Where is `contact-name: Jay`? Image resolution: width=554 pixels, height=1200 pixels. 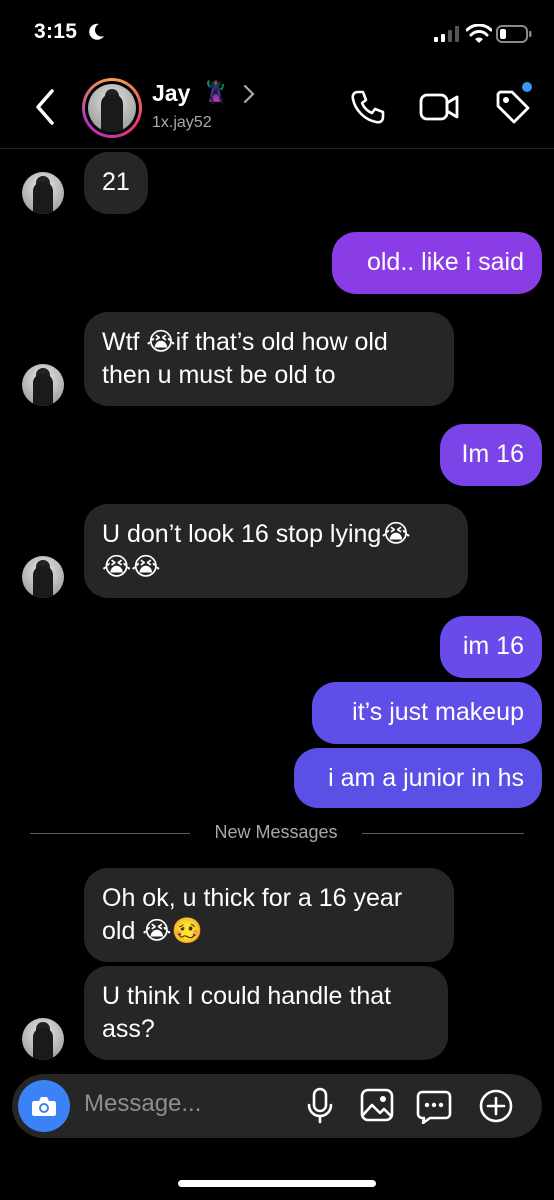 contact-name: Jay is located at coordinates (171, 93).